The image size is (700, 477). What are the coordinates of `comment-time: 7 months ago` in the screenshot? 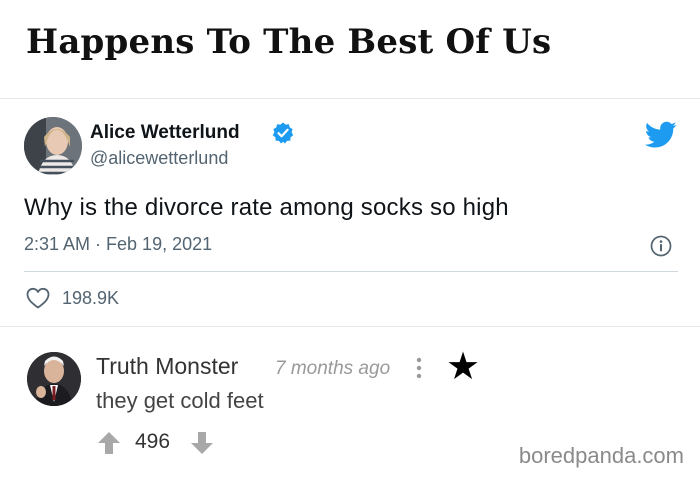 It's located at (333, 368).